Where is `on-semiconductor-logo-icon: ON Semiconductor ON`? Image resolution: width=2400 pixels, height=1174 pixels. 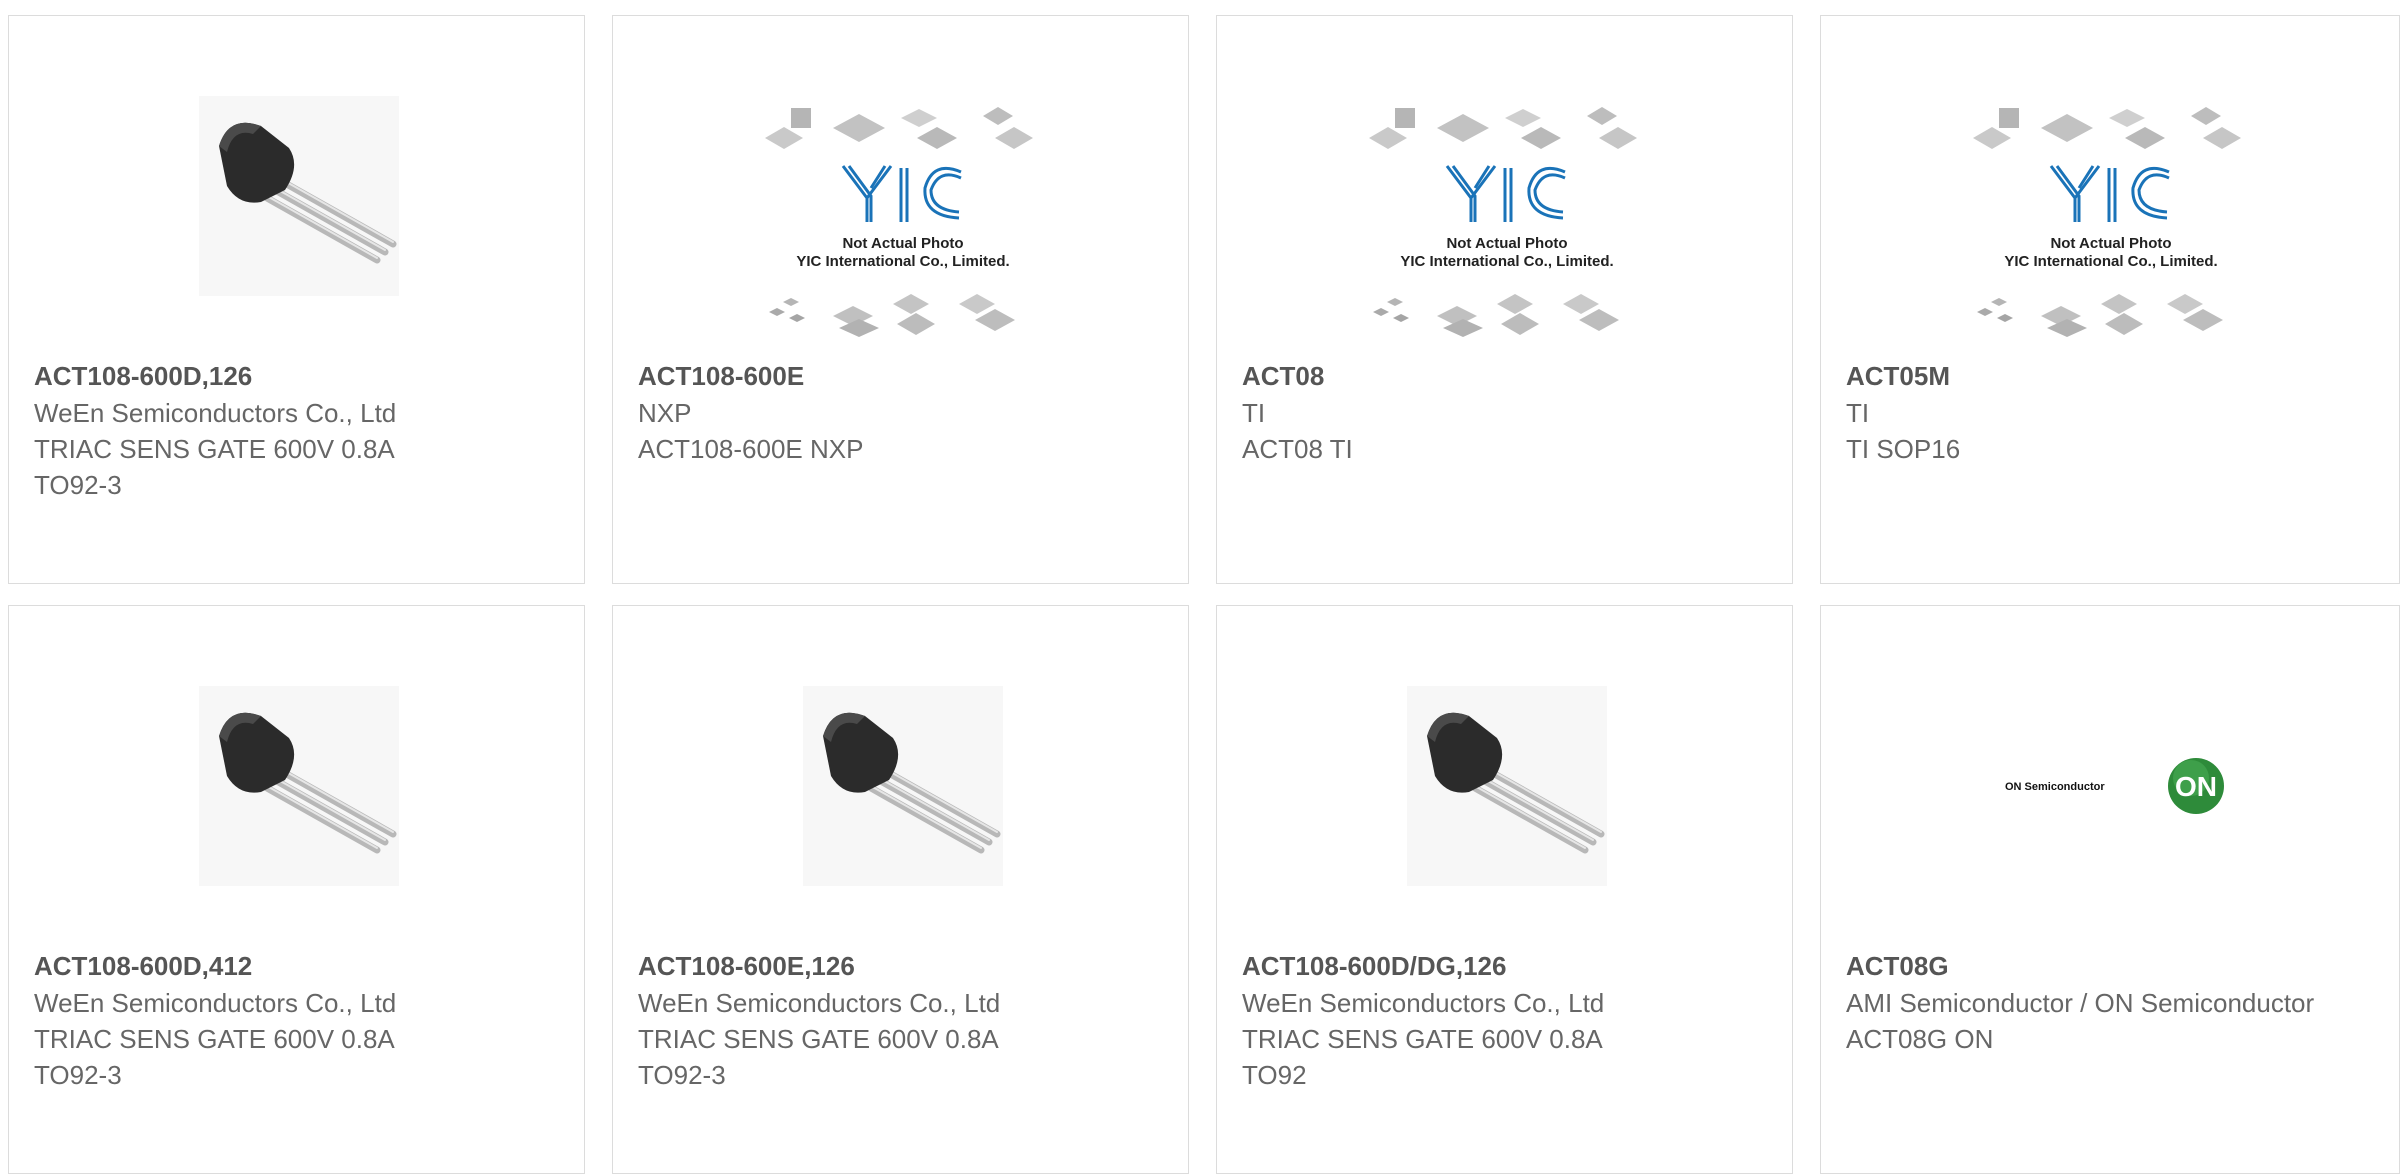 on-semiconductor-logo-icon: ON Semiconductor ON is located at coordinates (2114, 786).